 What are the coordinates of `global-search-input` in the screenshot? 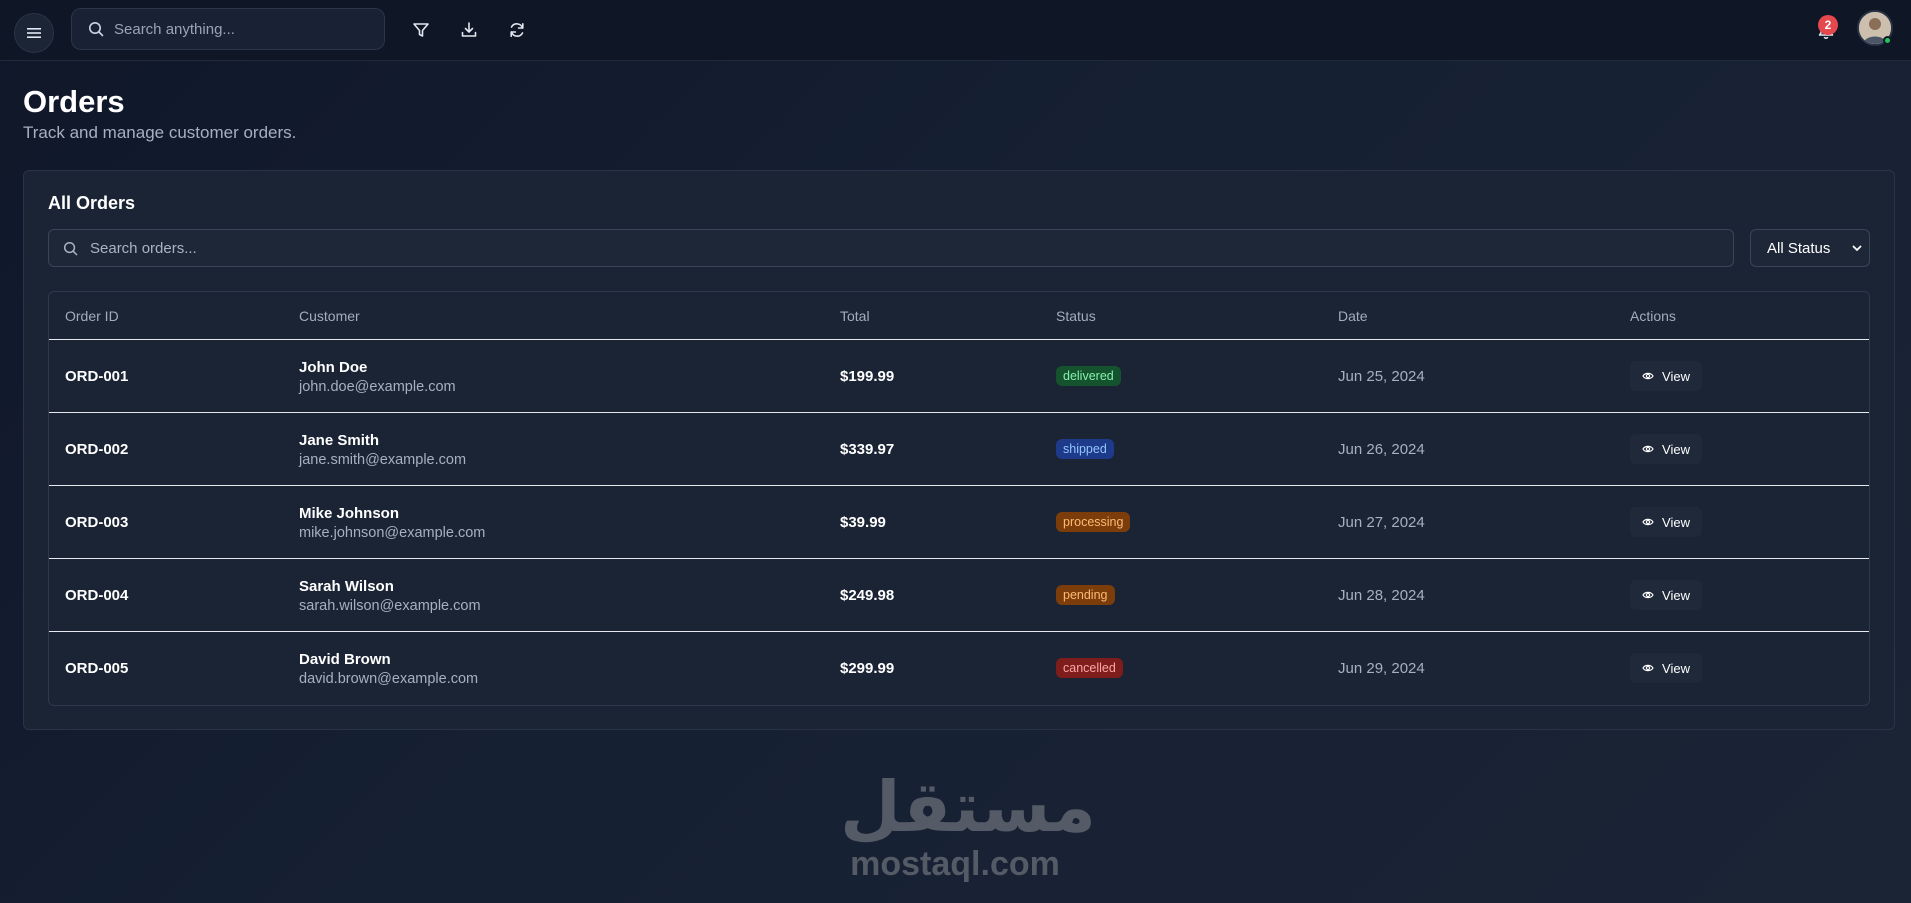 It's located at (239, 29).